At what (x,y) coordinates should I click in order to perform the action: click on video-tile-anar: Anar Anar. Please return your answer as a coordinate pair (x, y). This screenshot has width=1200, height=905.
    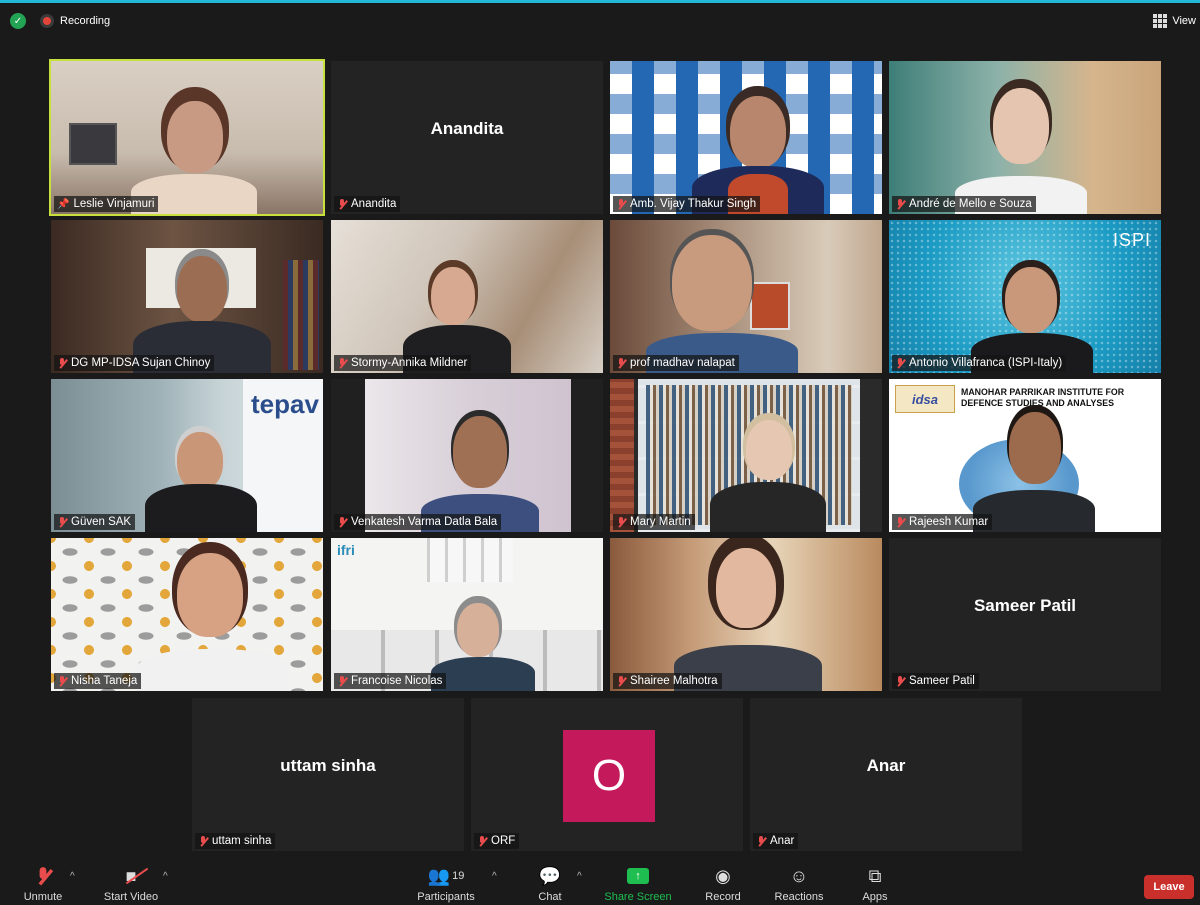
    Looking at the image, I should click on (886, 774).